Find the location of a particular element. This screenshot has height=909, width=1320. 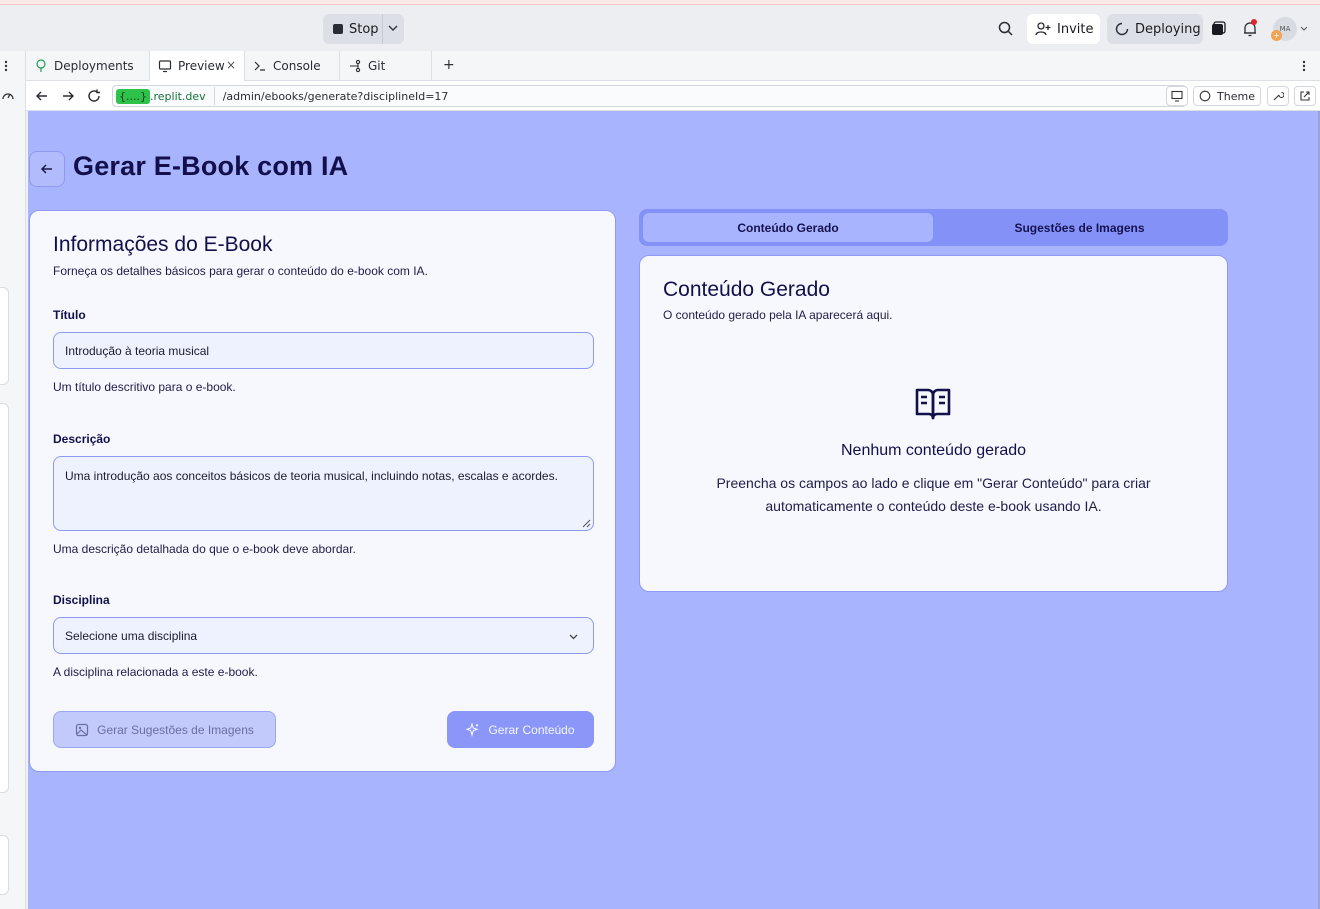

theme-label: Theme is located at coordinates (1236, 96).